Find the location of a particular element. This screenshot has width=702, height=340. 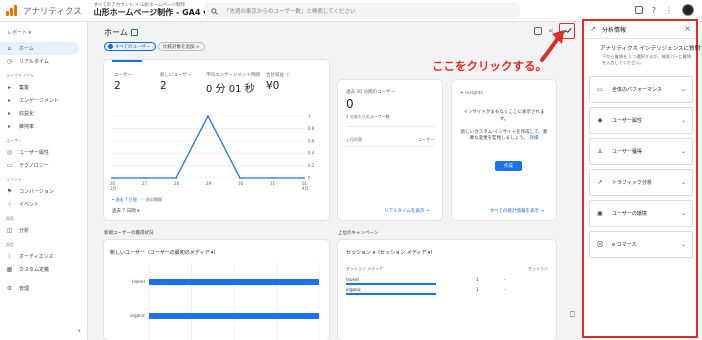

panel-section-overall-performance: ▭ 全体のパフォーマンス ⌄ is located at coordinates (641, 89).